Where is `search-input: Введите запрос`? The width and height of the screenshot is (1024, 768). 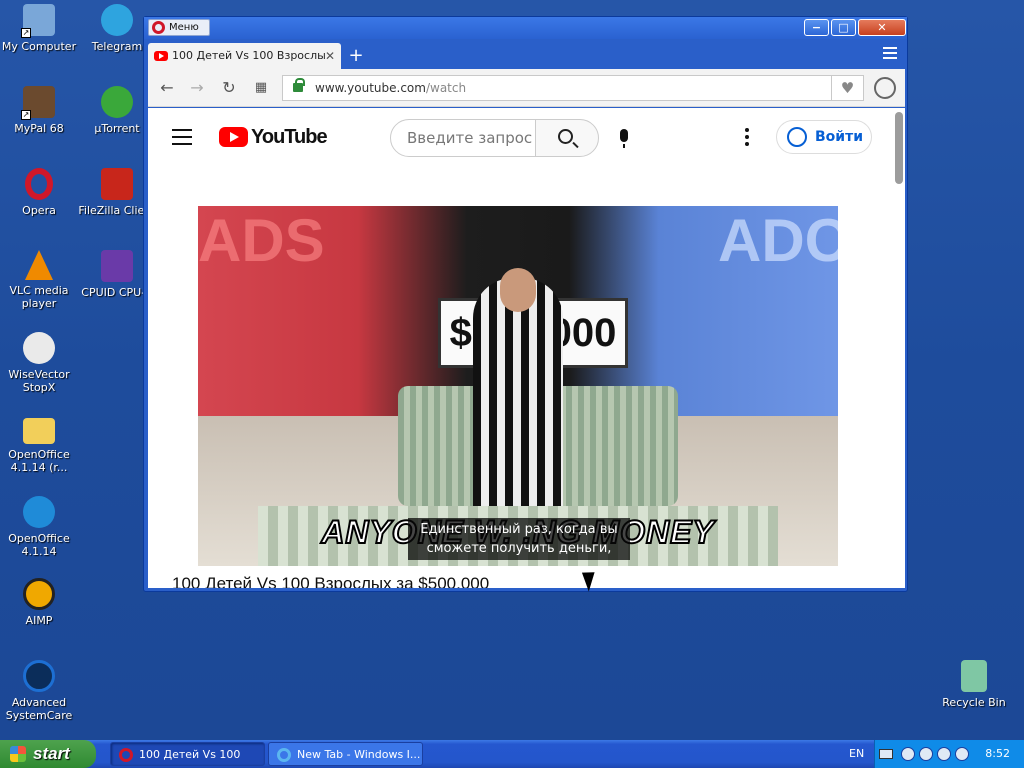
search-input: Введите запрос is located at coordinates (463, 138).